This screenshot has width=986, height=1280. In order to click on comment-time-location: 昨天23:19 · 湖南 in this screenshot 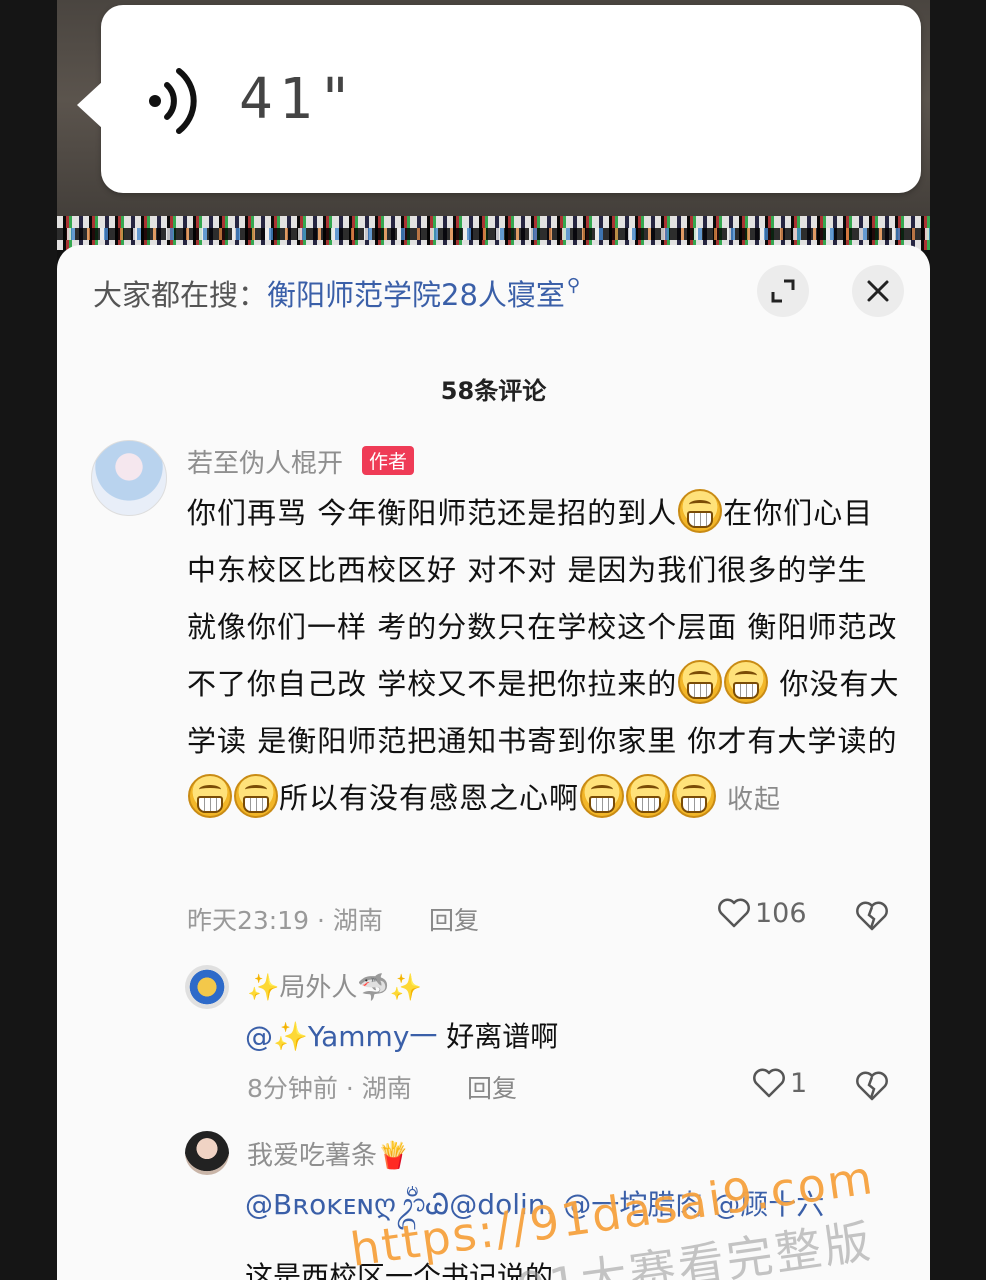, I will do `click(285, 920)`.